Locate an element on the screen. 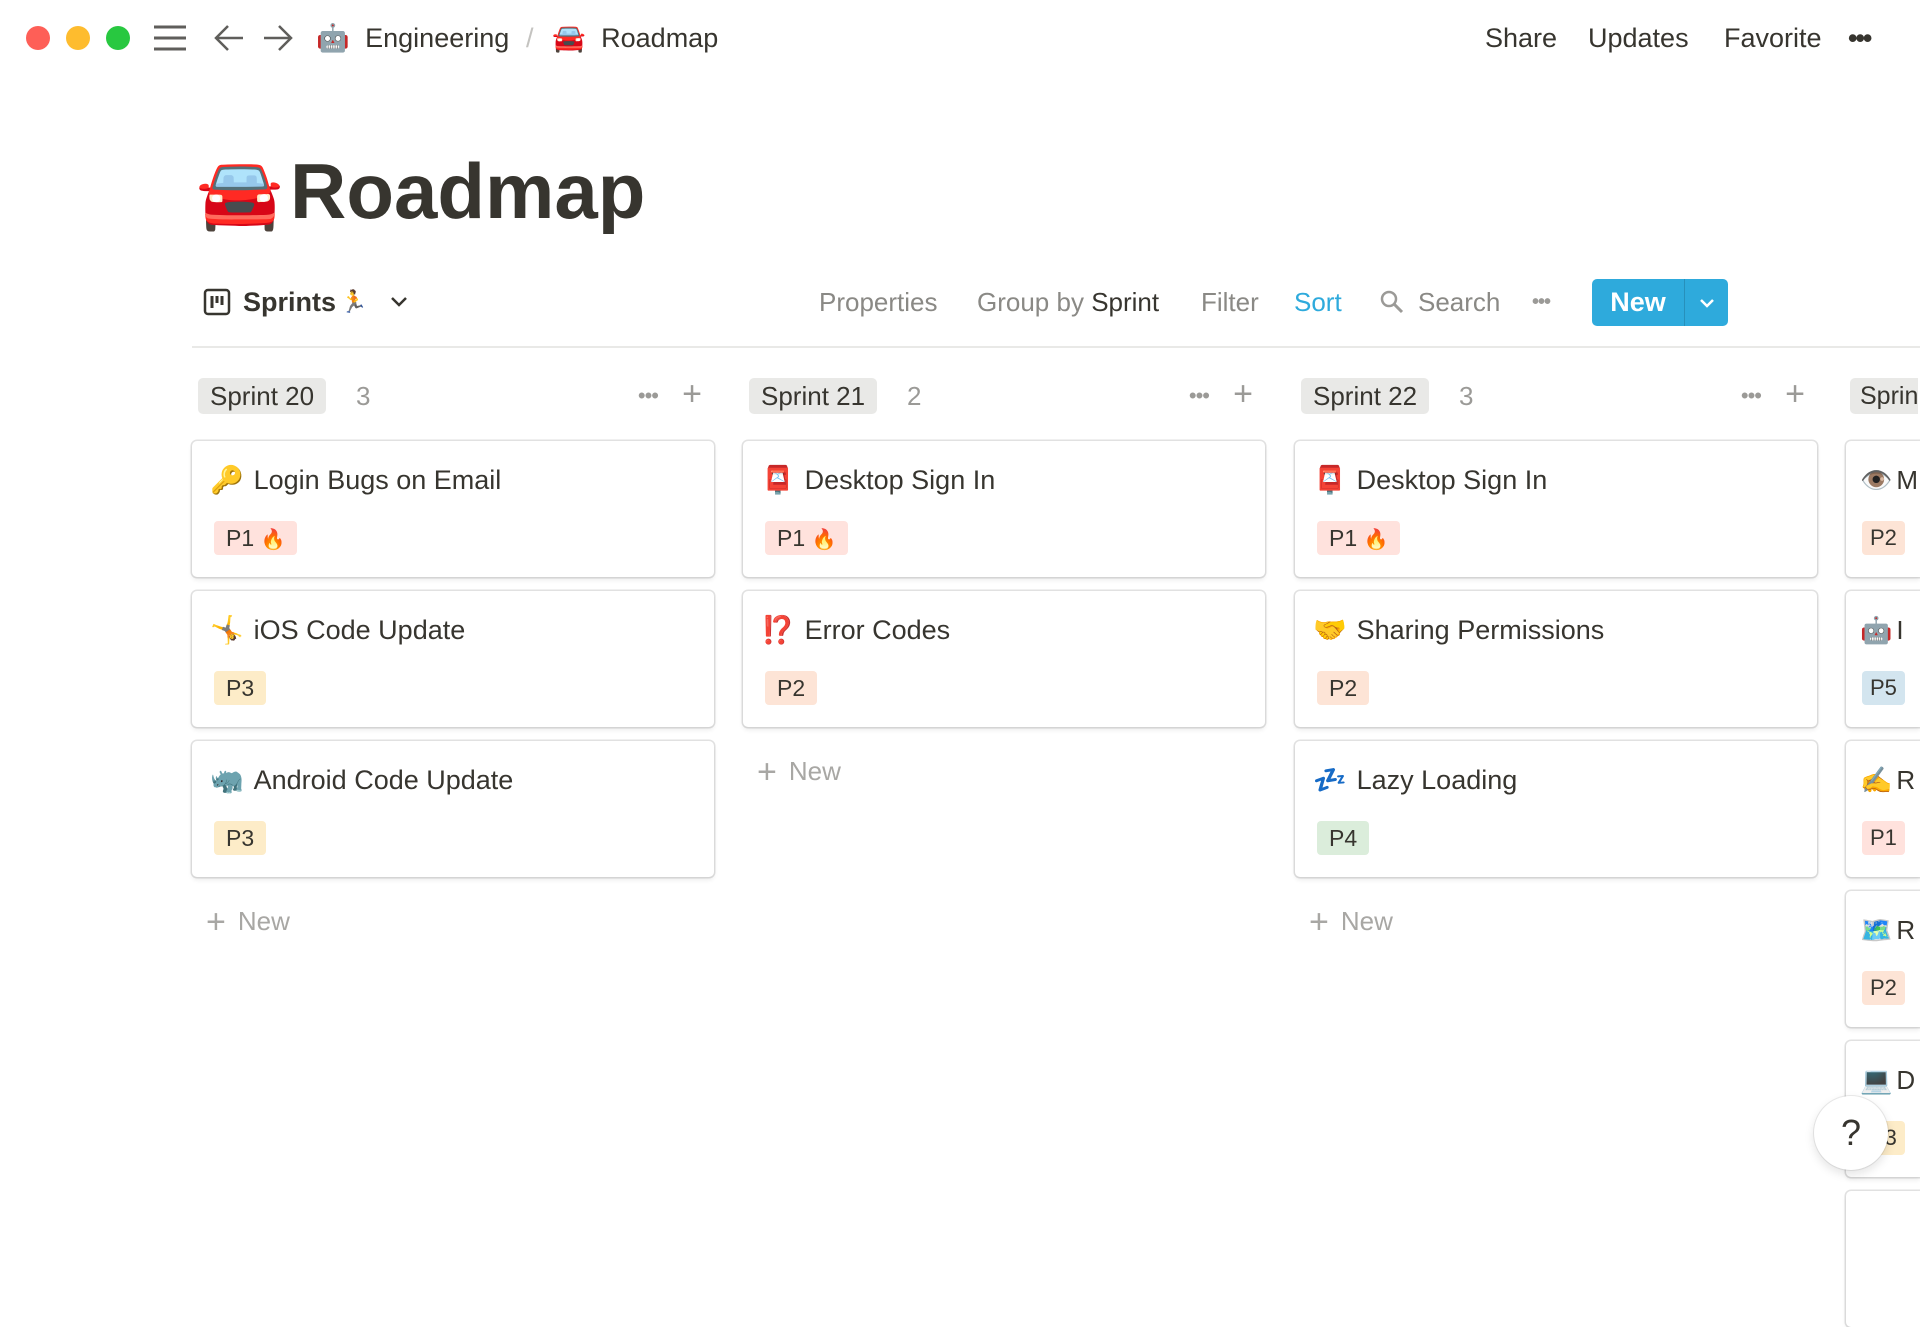  help-button: ? is located at coordinates (1851, 1133).